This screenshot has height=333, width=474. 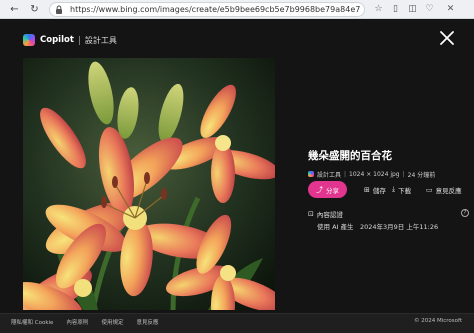 I want to click on brand-divider, so click(x=79, y=40).